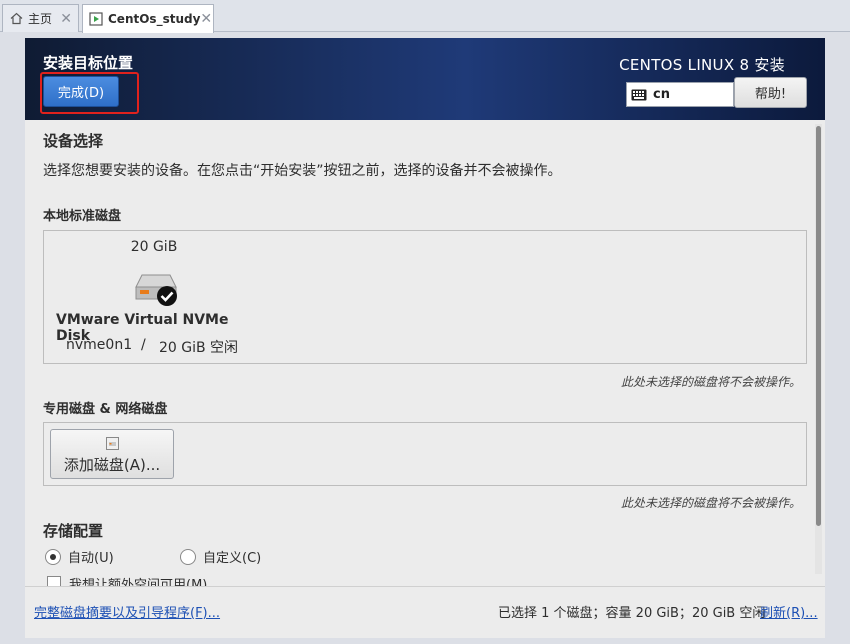 This screenshot has width=850, height=644. What do you see at coordinates (73, 531) in the screenshot?
I see `storage-configuration-heading: 存储配置` at bounding box center [73, 531].